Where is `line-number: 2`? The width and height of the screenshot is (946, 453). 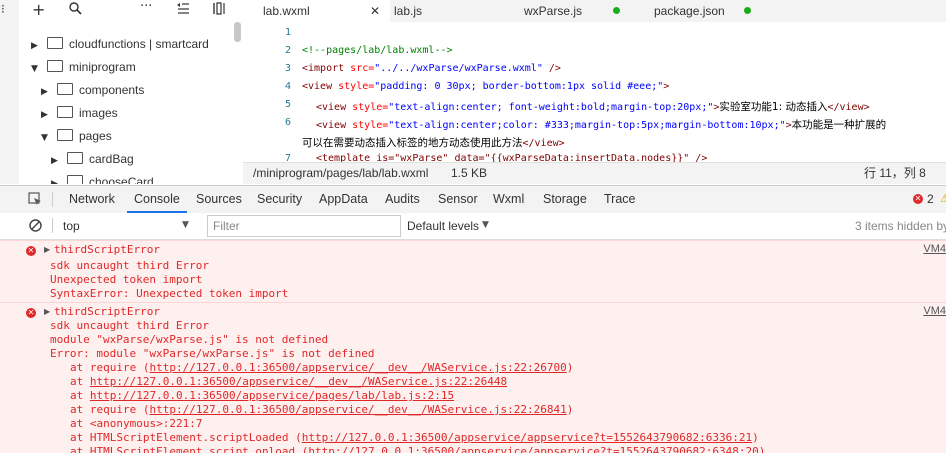 line-number: 2 is located at coordinates (287, 50).